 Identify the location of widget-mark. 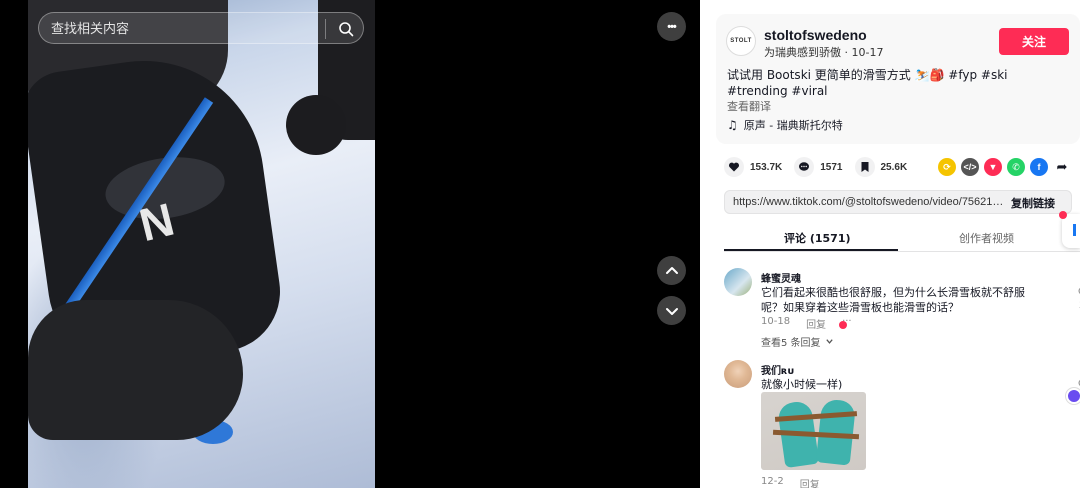
(1074, 230).